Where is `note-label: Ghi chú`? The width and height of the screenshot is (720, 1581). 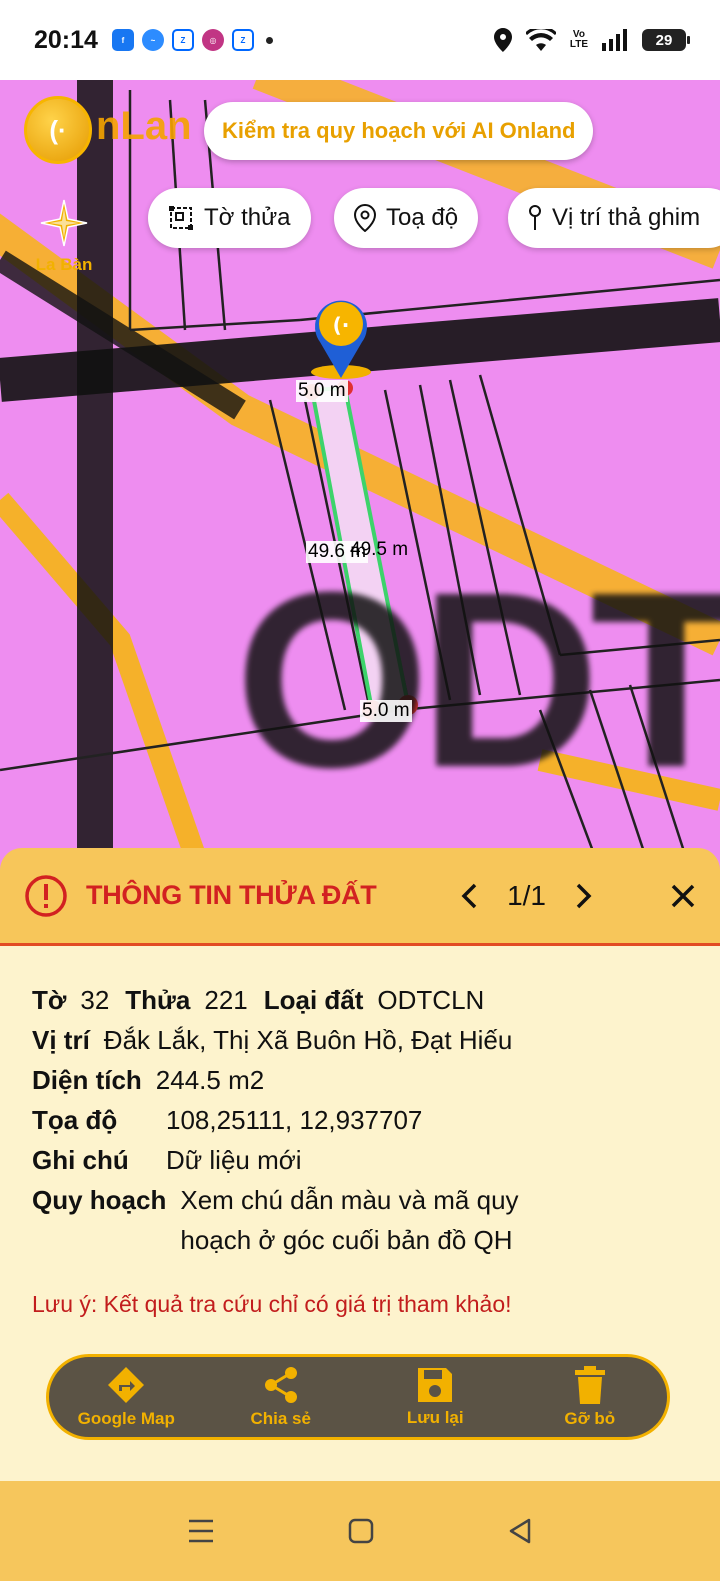 note-label: Ghi chú is located at coordinates (80, 1160).